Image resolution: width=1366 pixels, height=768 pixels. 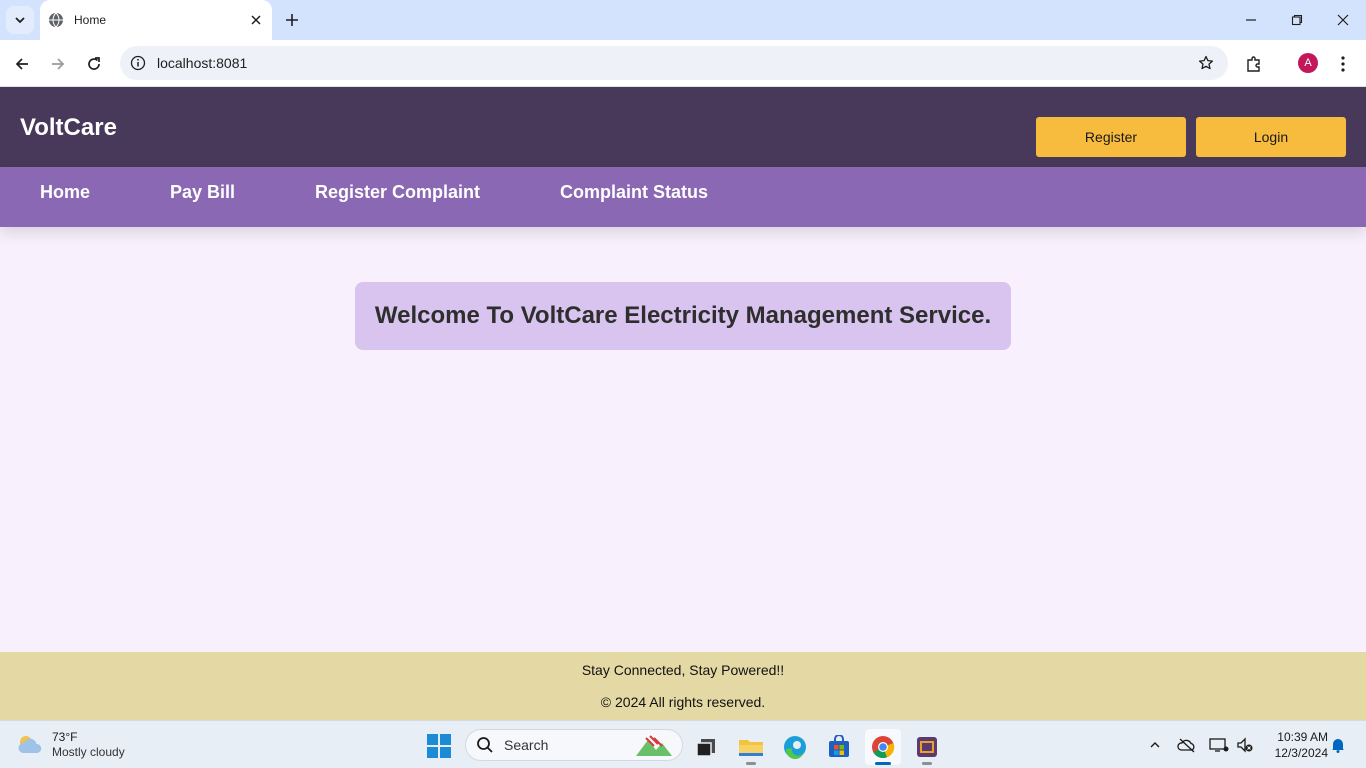 I want to click on reload-icon, so click(x=94, y=64).